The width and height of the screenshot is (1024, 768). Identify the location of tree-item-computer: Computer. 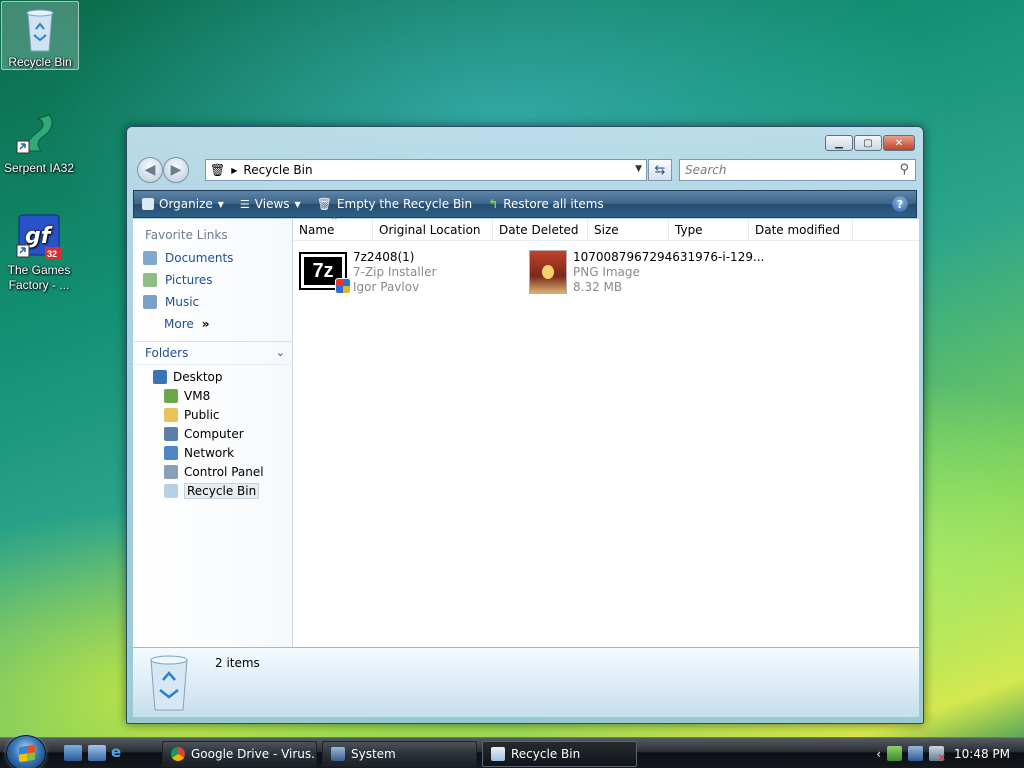
(213, 433).